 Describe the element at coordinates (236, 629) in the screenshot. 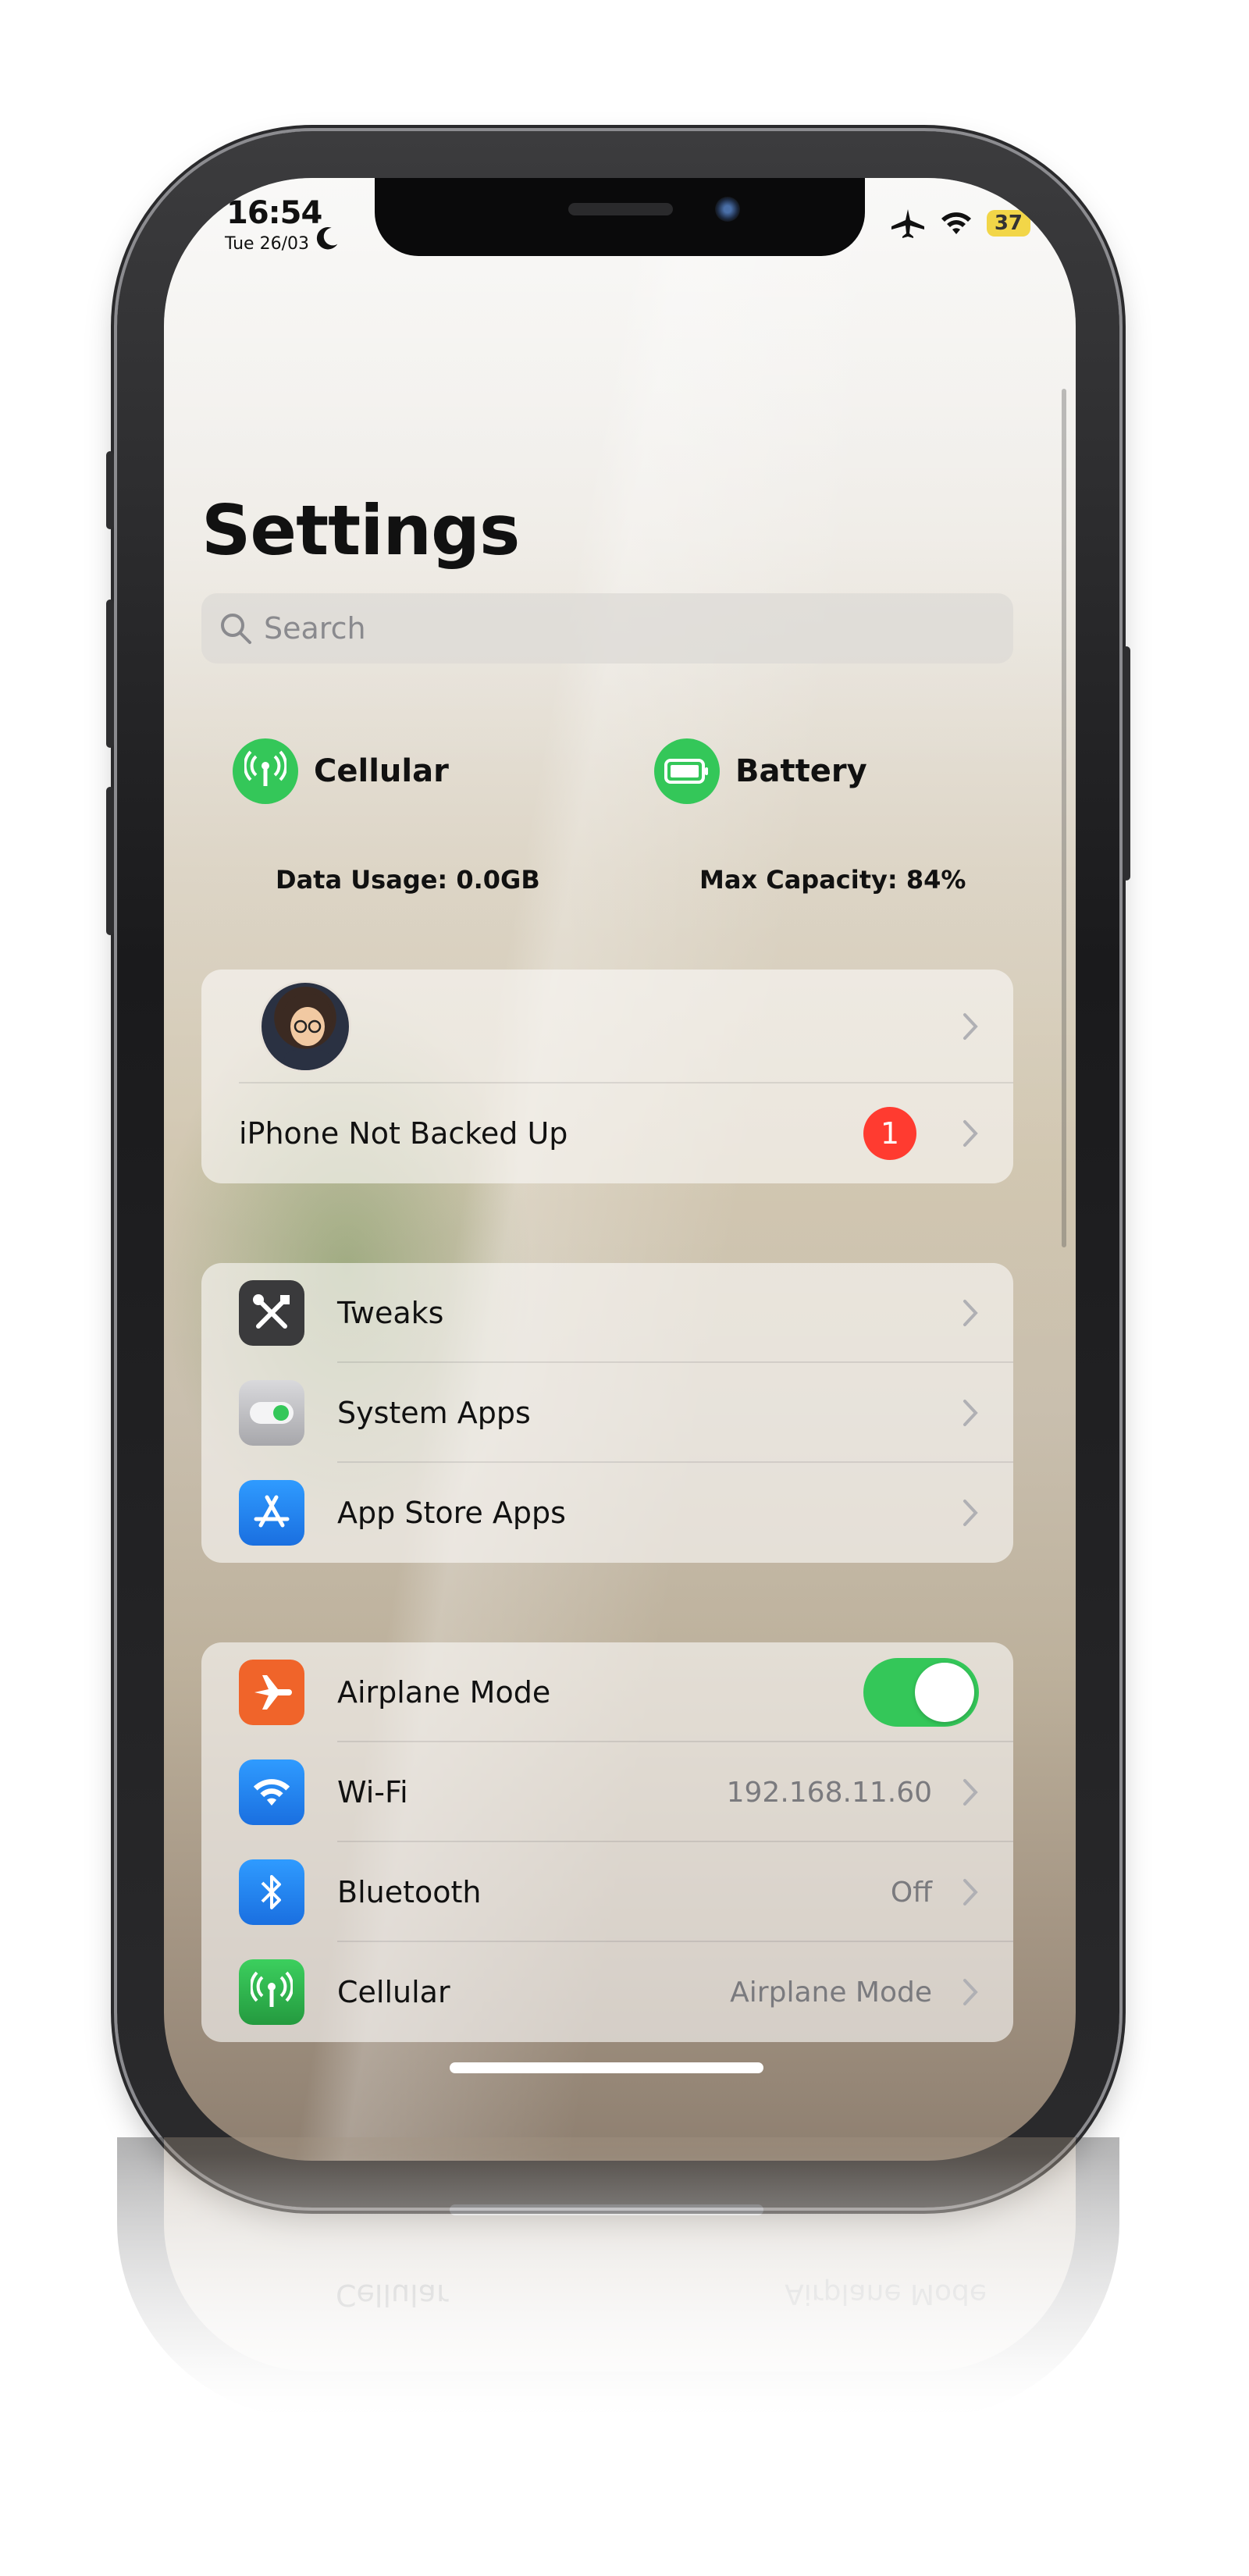

I see `search-icon` at that location.